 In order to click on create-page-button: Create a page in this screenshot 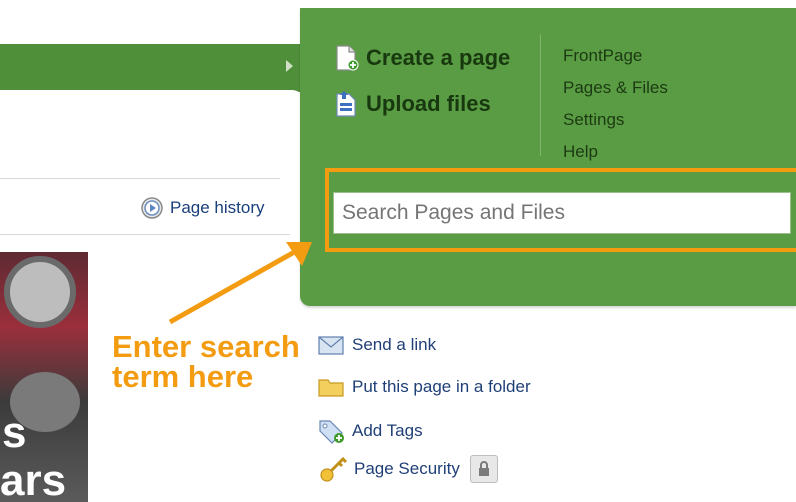, I will do `click(422, 58)`.